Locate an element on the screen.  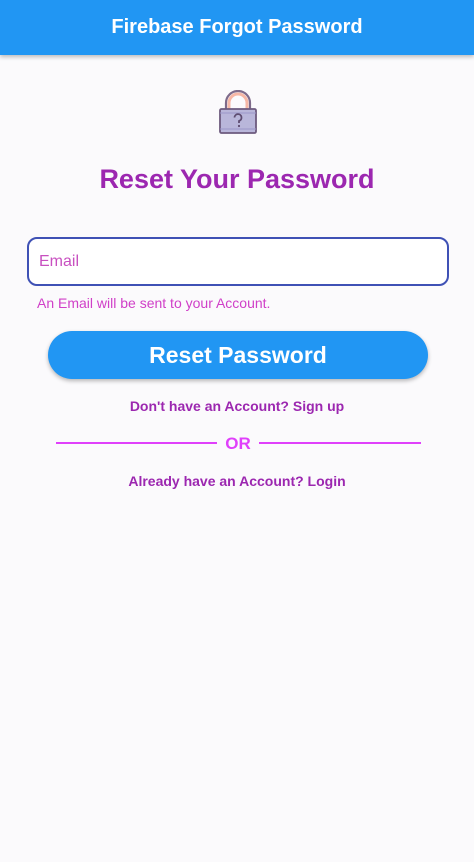
lock-question-icon is located at coordinates (238, 112).